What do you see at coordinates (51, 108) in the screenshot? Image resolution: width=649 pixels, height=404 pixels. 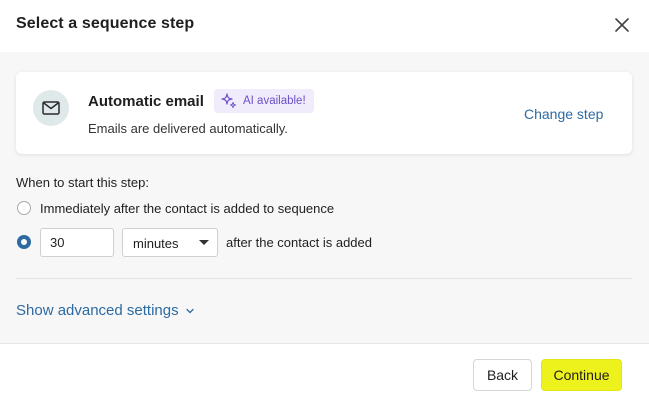 I see `mail-icon` at bounding box center [51, 108].